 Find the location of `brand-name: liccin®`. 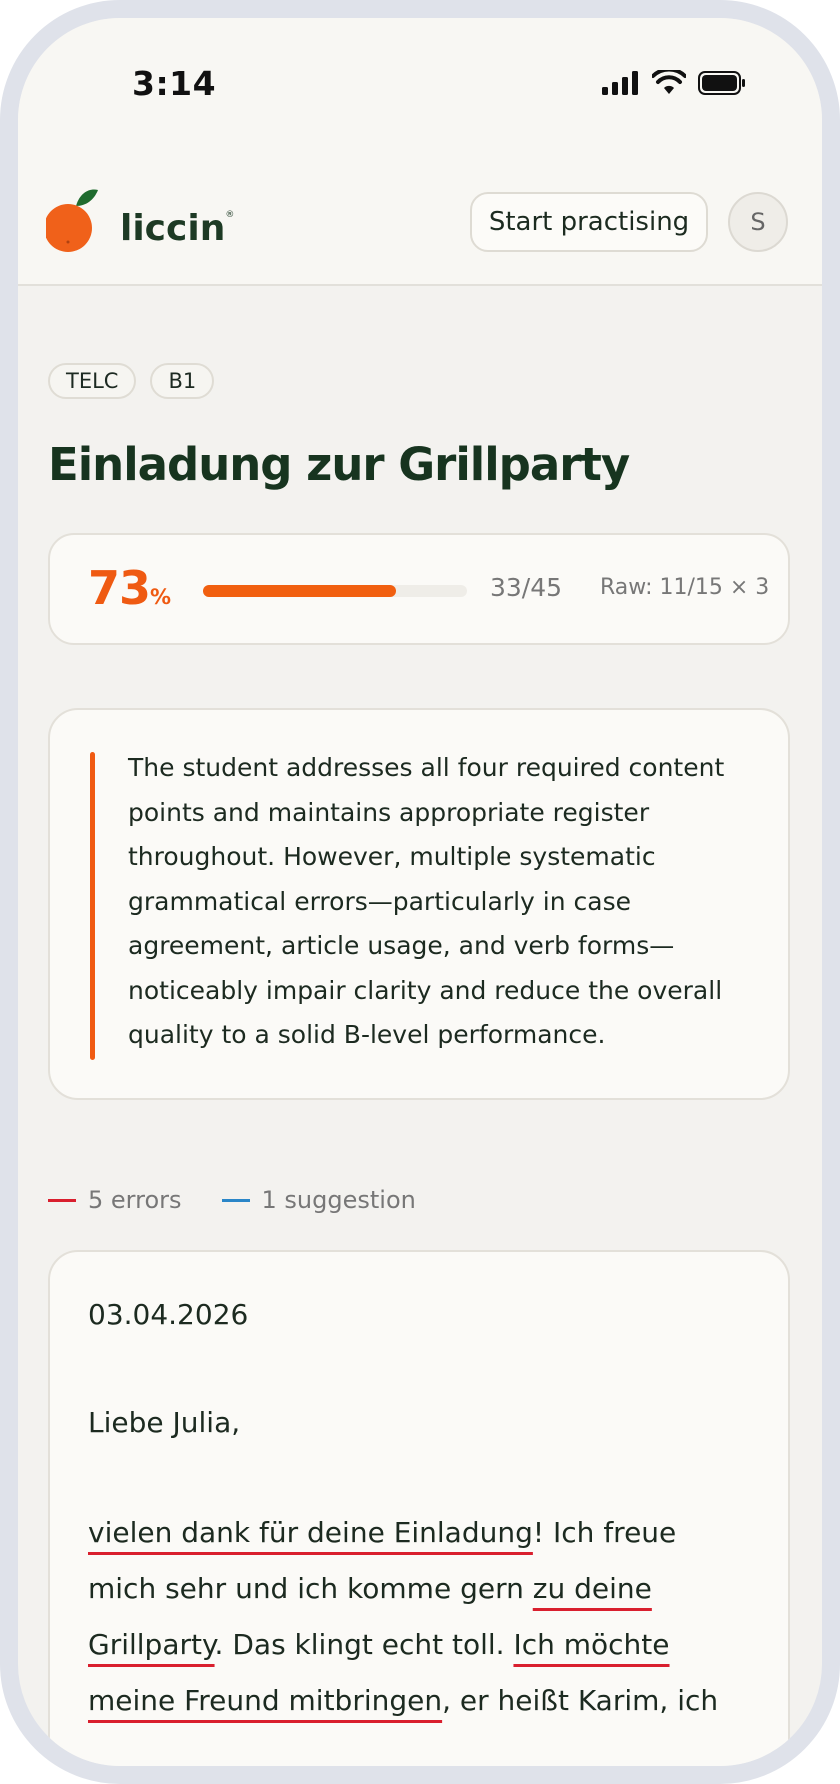

brand-name: liccin® is located at coordinates (177, 228).